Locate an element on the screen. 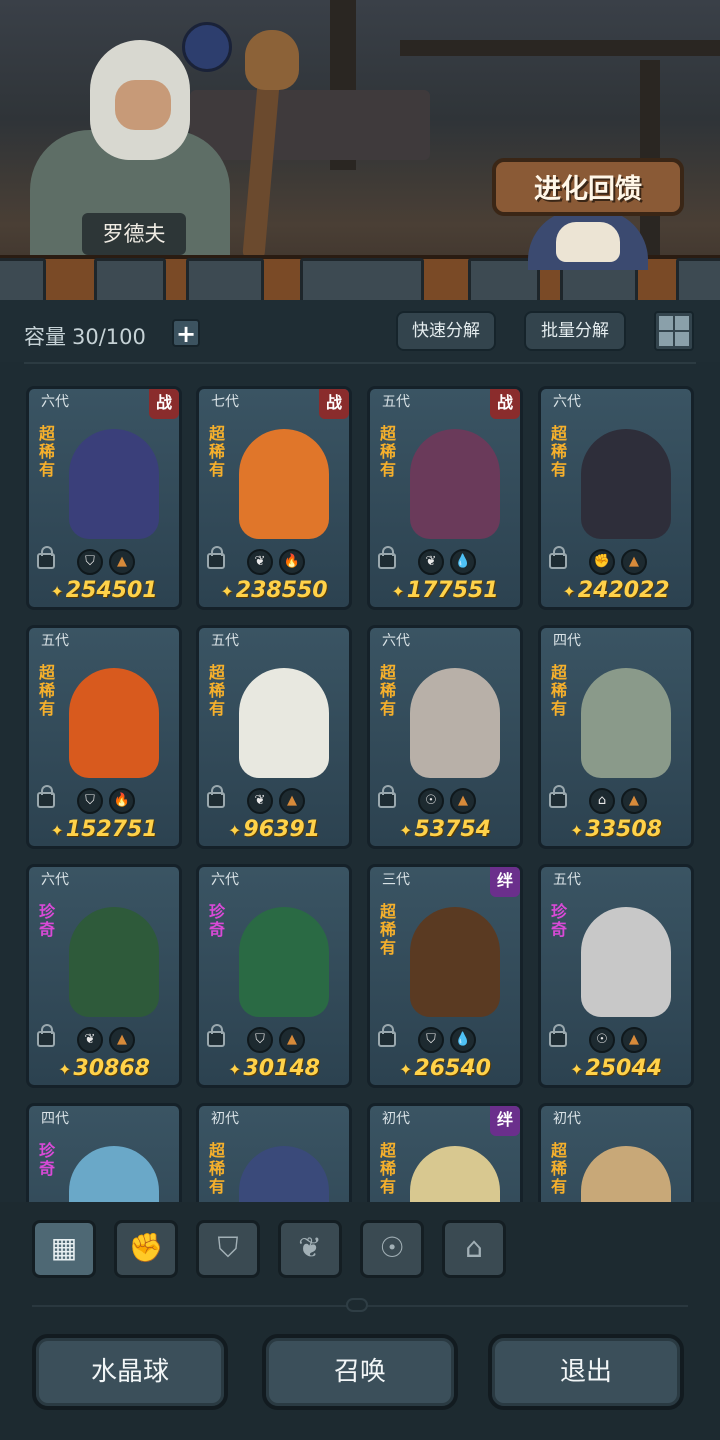  filter-spirit-button: ☉ is located at coordinates (392, 1249).